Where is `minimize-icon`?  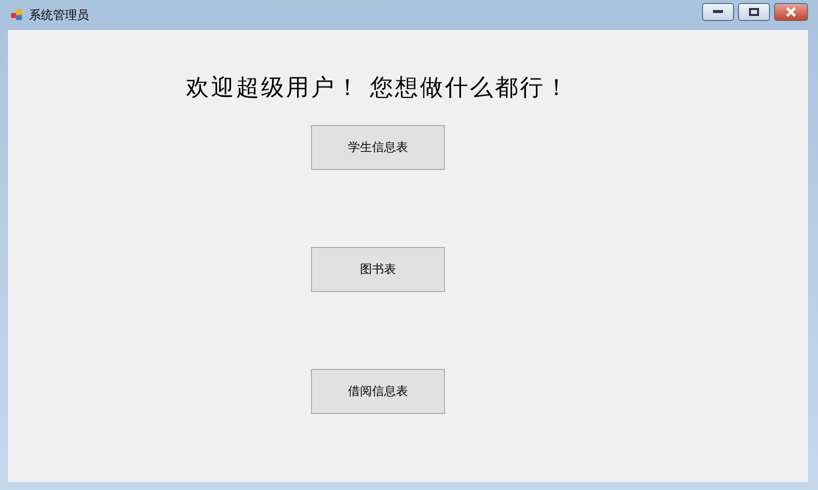
minimize-icon is located at coordinates (718, 12).